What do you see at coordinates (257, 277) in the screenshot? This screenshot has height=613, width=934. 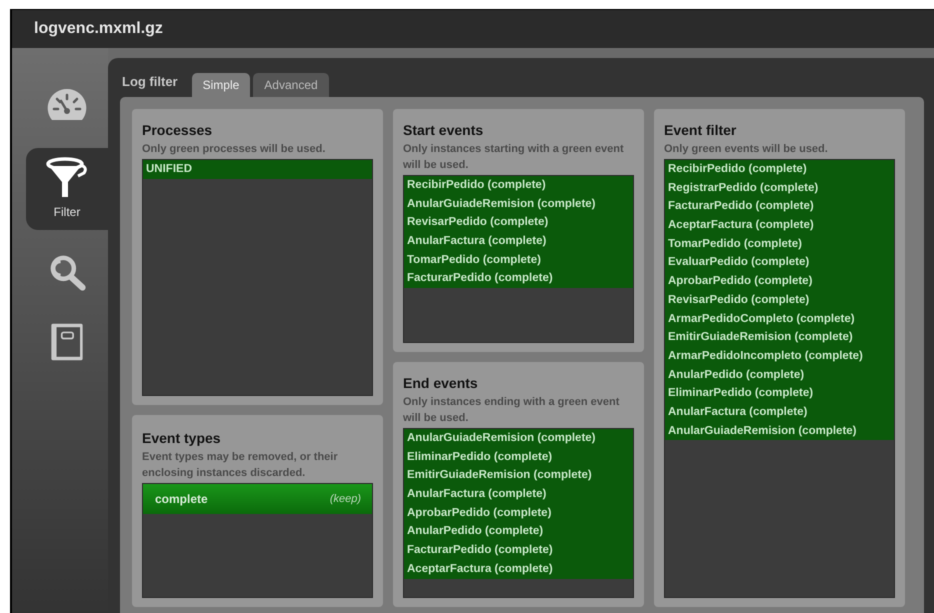 I see `event-list: UNIFIED` at bounding box center [257, 277].